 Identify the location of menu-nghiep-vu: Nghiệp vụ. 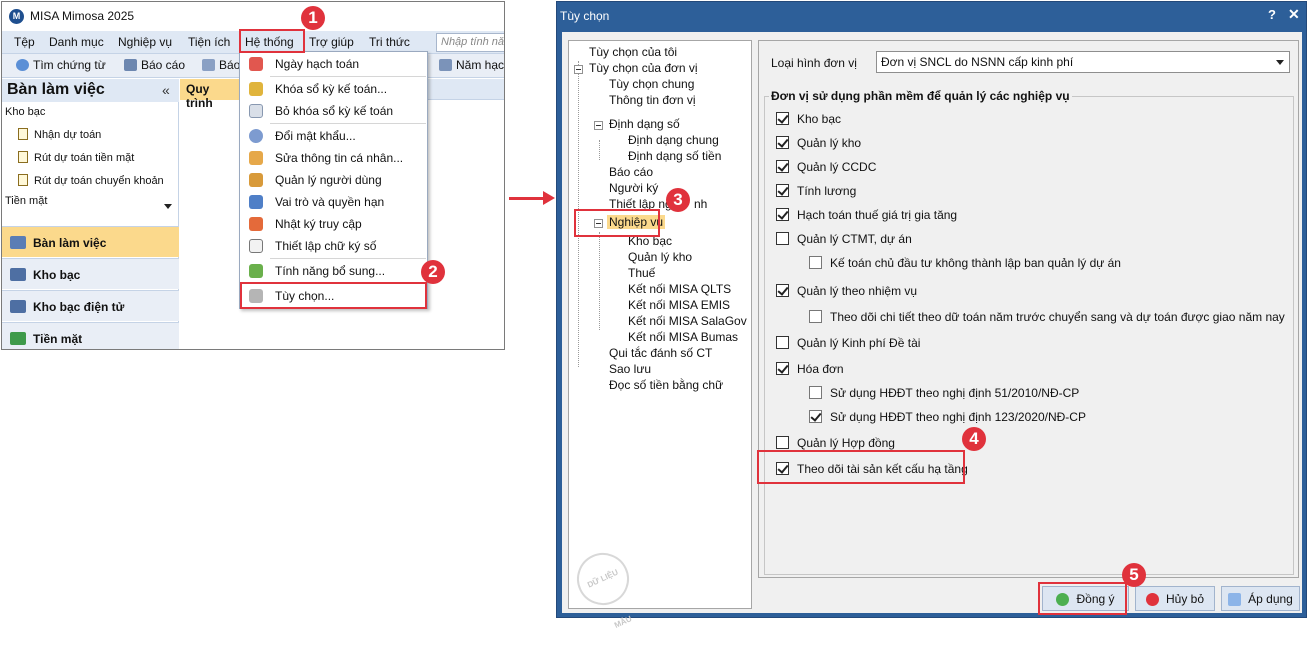
(145, 42).